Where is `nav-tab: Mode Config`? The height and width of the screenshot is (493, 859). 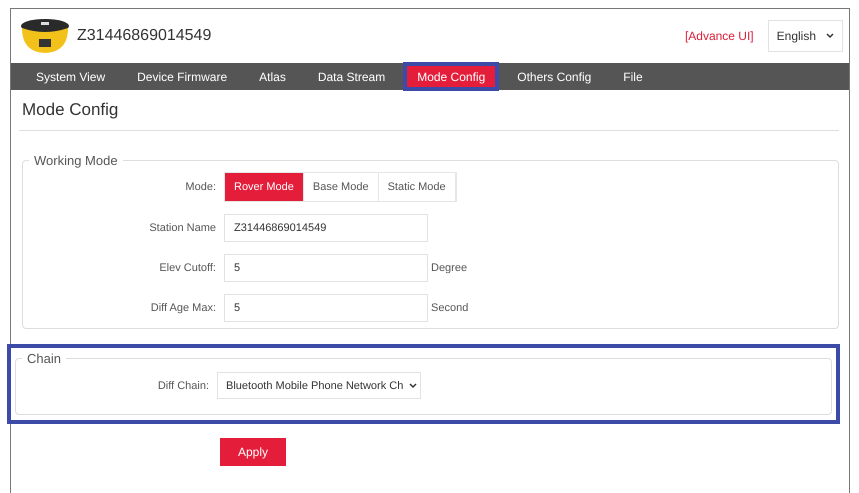 nav-tab: Mode Config is located at coordinates (451, 76).